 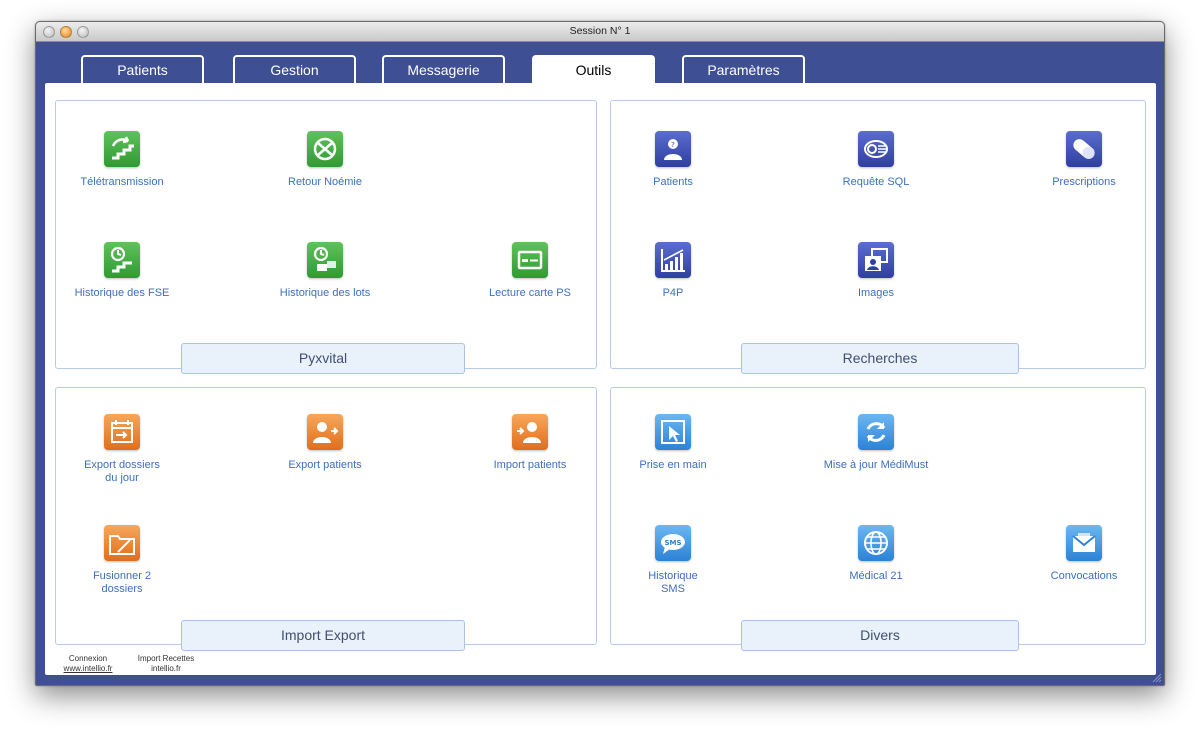 What do you see at coordinates (88, 669) in the screenshot?
I see `connexion-url: www.intellio.fr` at bounding box center [88, 669].